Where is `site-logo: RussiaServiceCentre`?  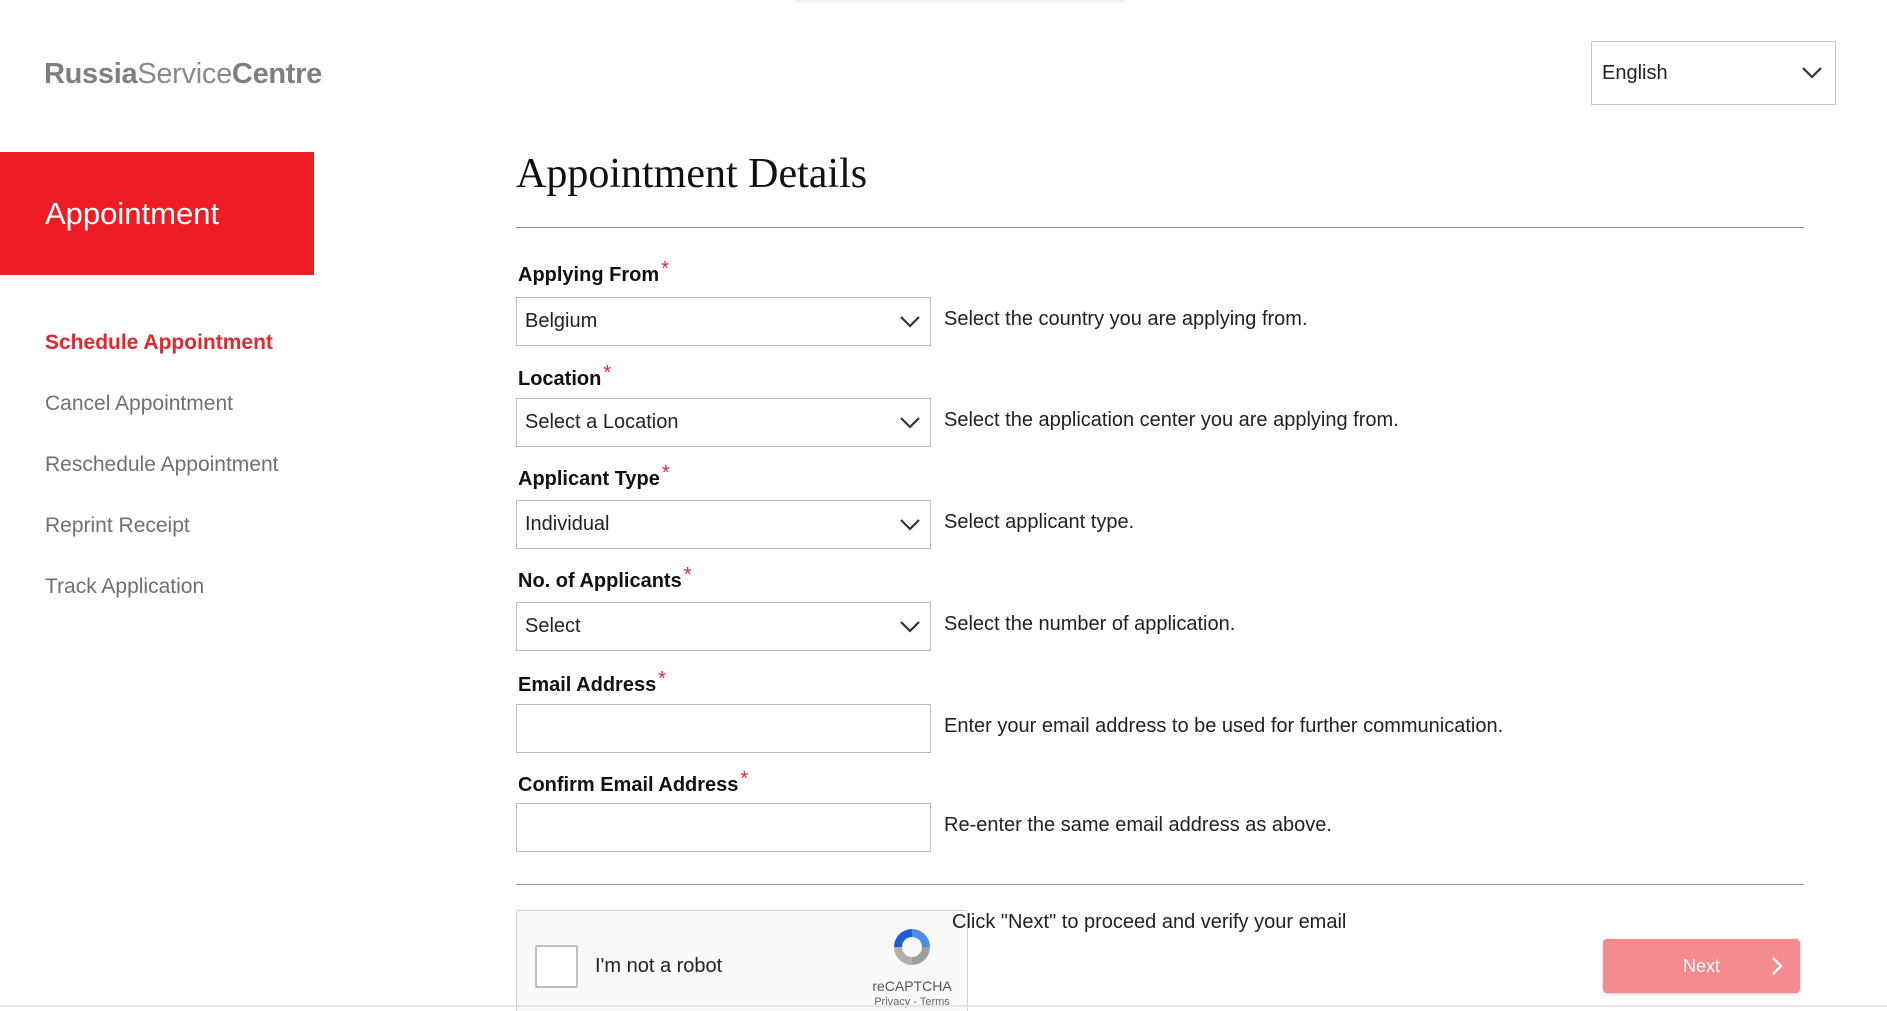
site-logo: RussiaServiceCentre is located at coordinates (183, 74).